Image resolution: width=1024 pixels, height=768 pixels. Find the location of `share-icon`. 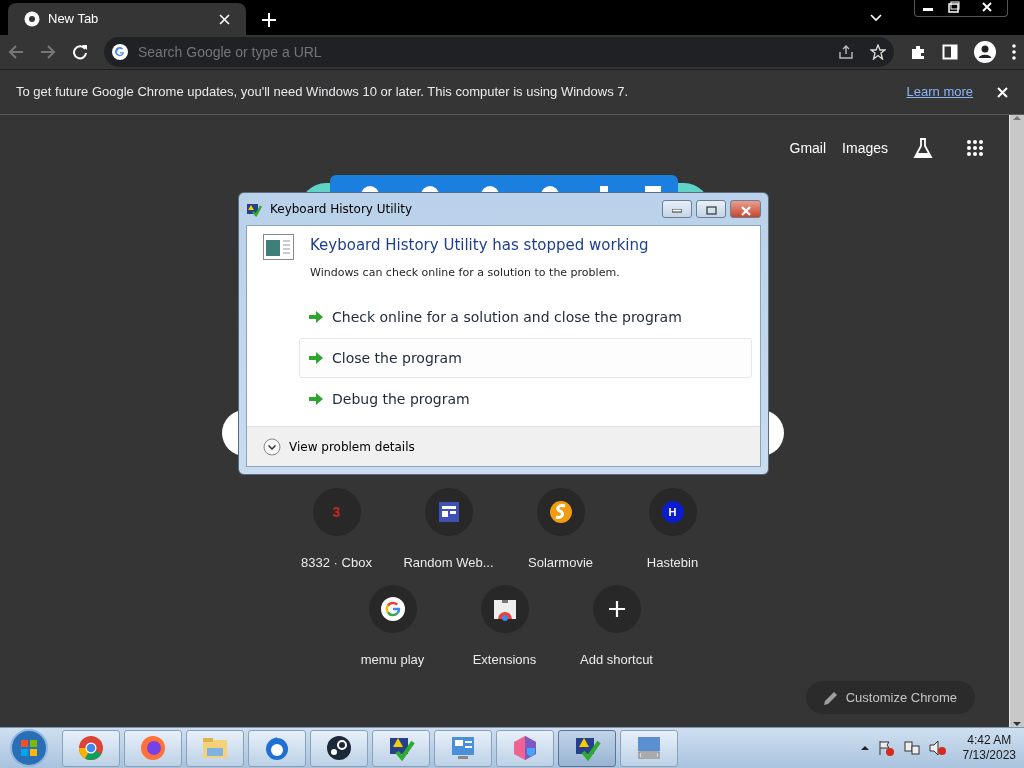

share-icon is located at coordinates (846, 52).